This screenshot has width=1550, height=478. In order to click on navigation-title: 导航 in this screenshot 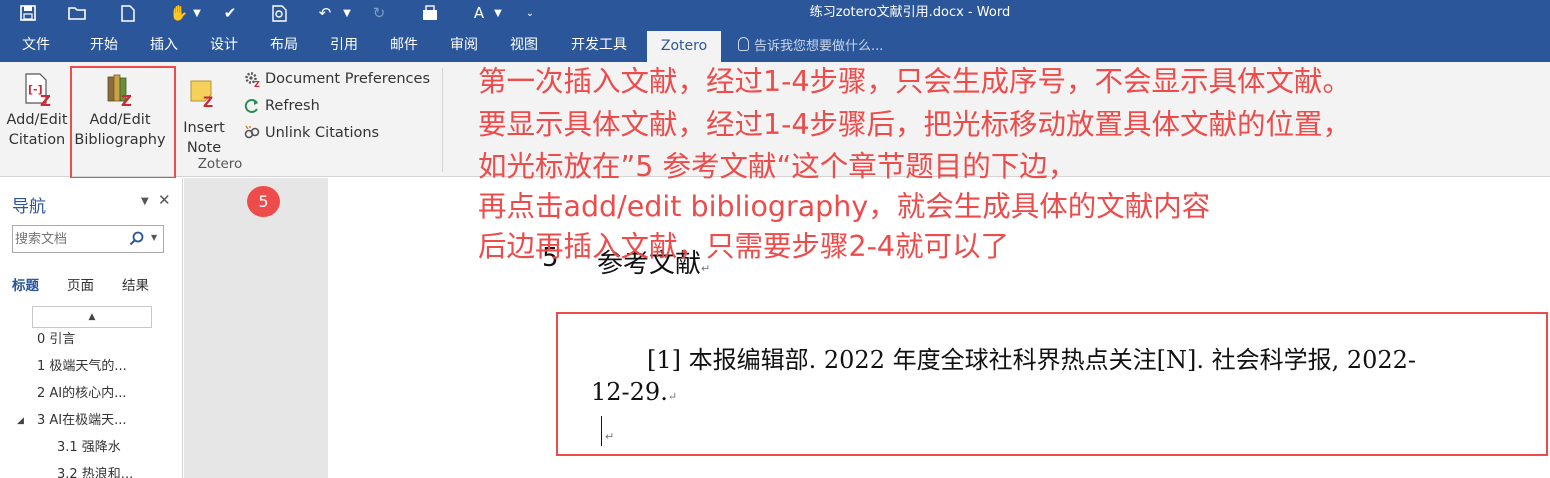, I will do `click(29, 207)`.